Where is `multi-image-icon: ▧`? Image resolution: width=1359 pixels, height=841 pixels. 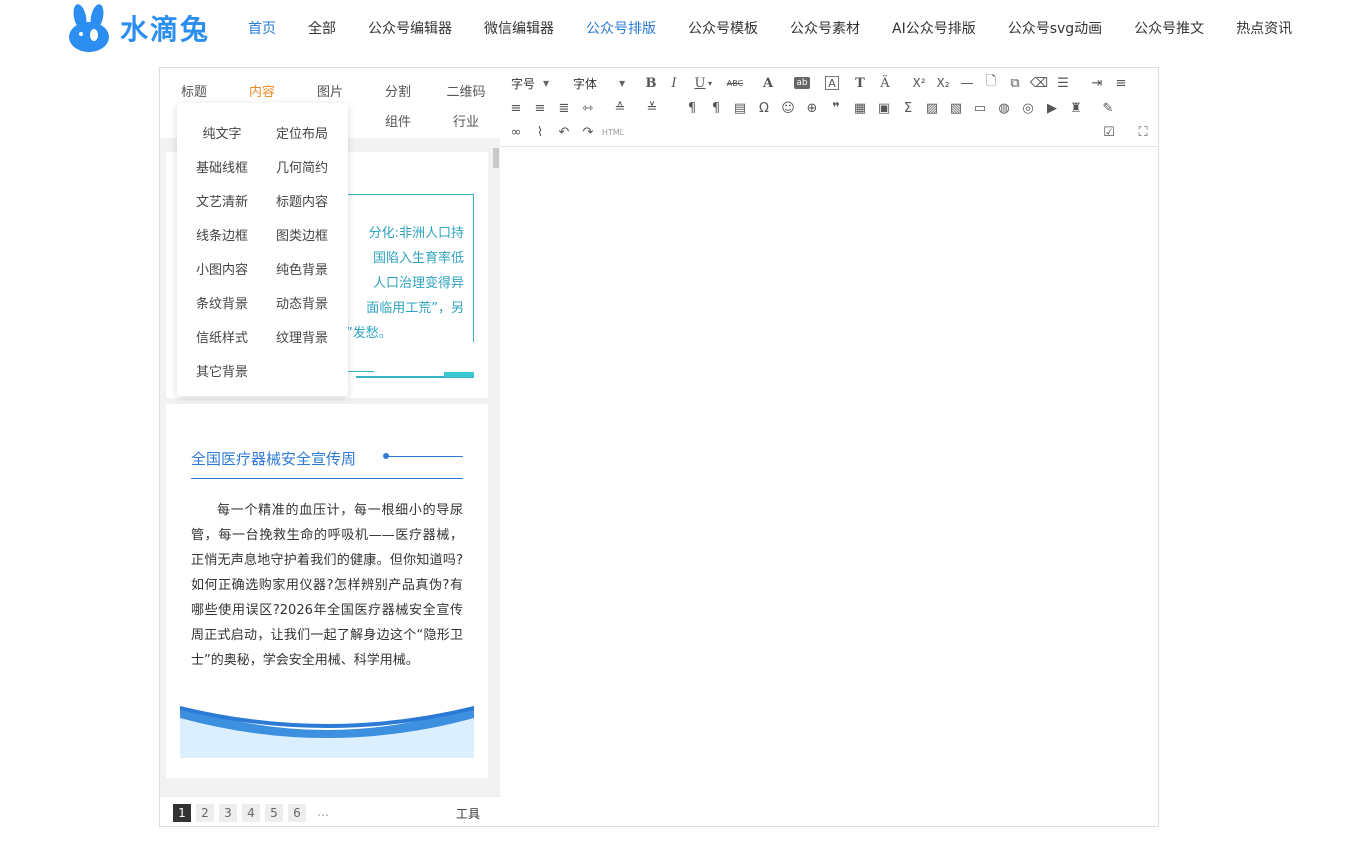 multi-image-icon: ▧ is located at coordinates (956, 108).